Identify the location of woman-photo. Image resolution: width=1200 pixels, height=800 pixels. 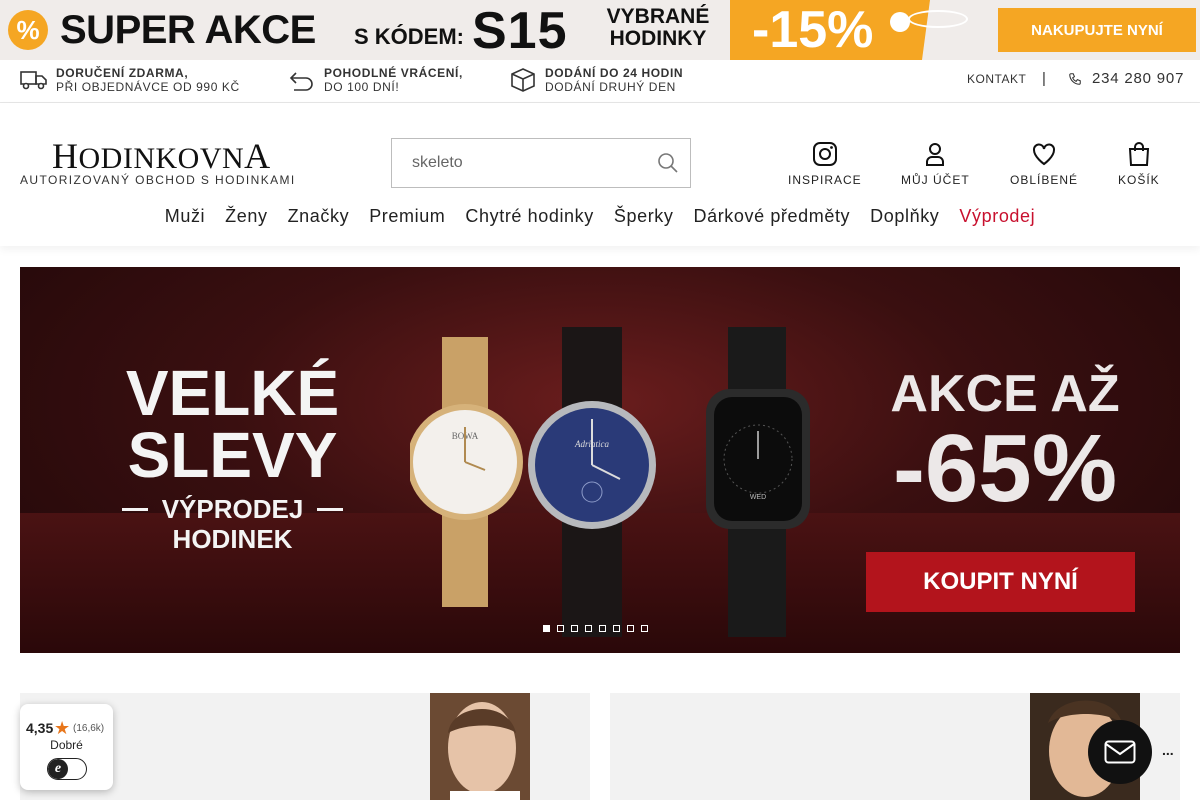
(490, 746).